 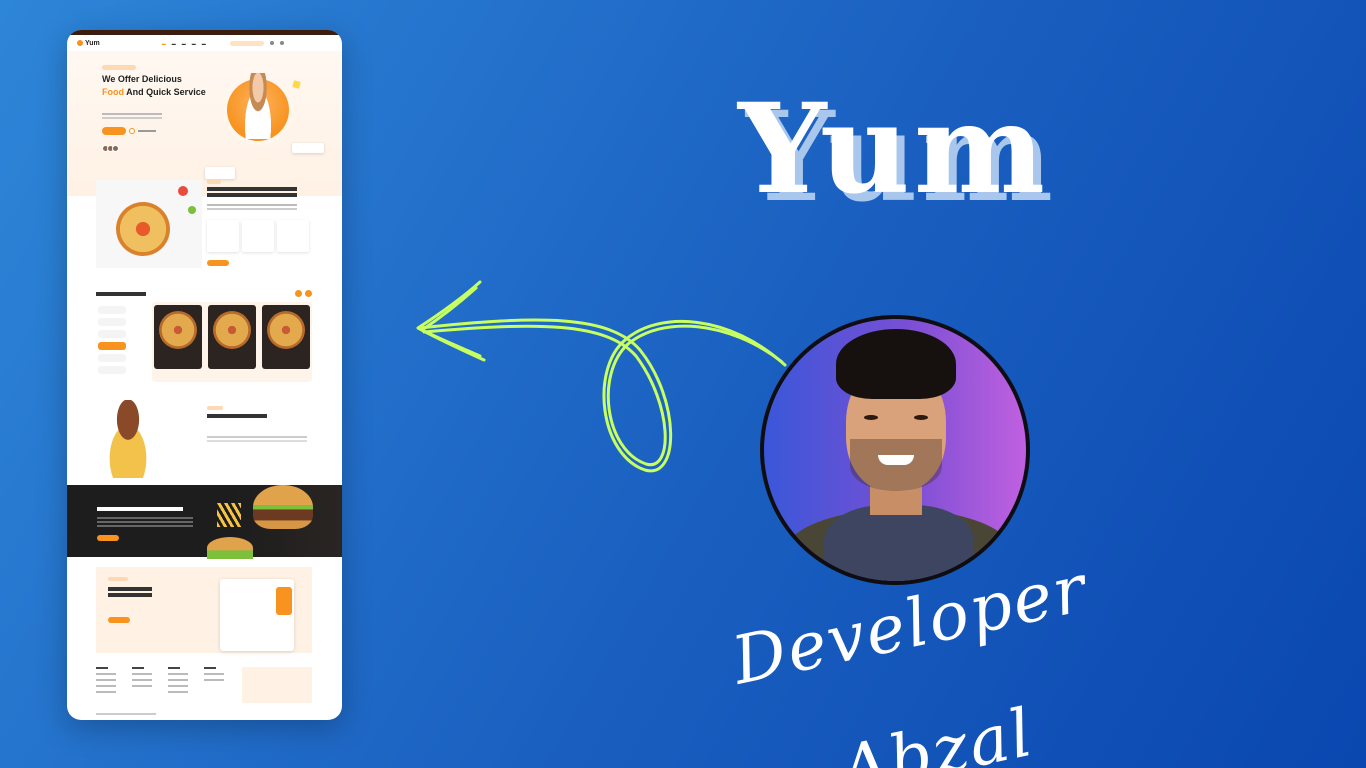 I want to click on menu-dishes-panel, so click(x=232, y=342).